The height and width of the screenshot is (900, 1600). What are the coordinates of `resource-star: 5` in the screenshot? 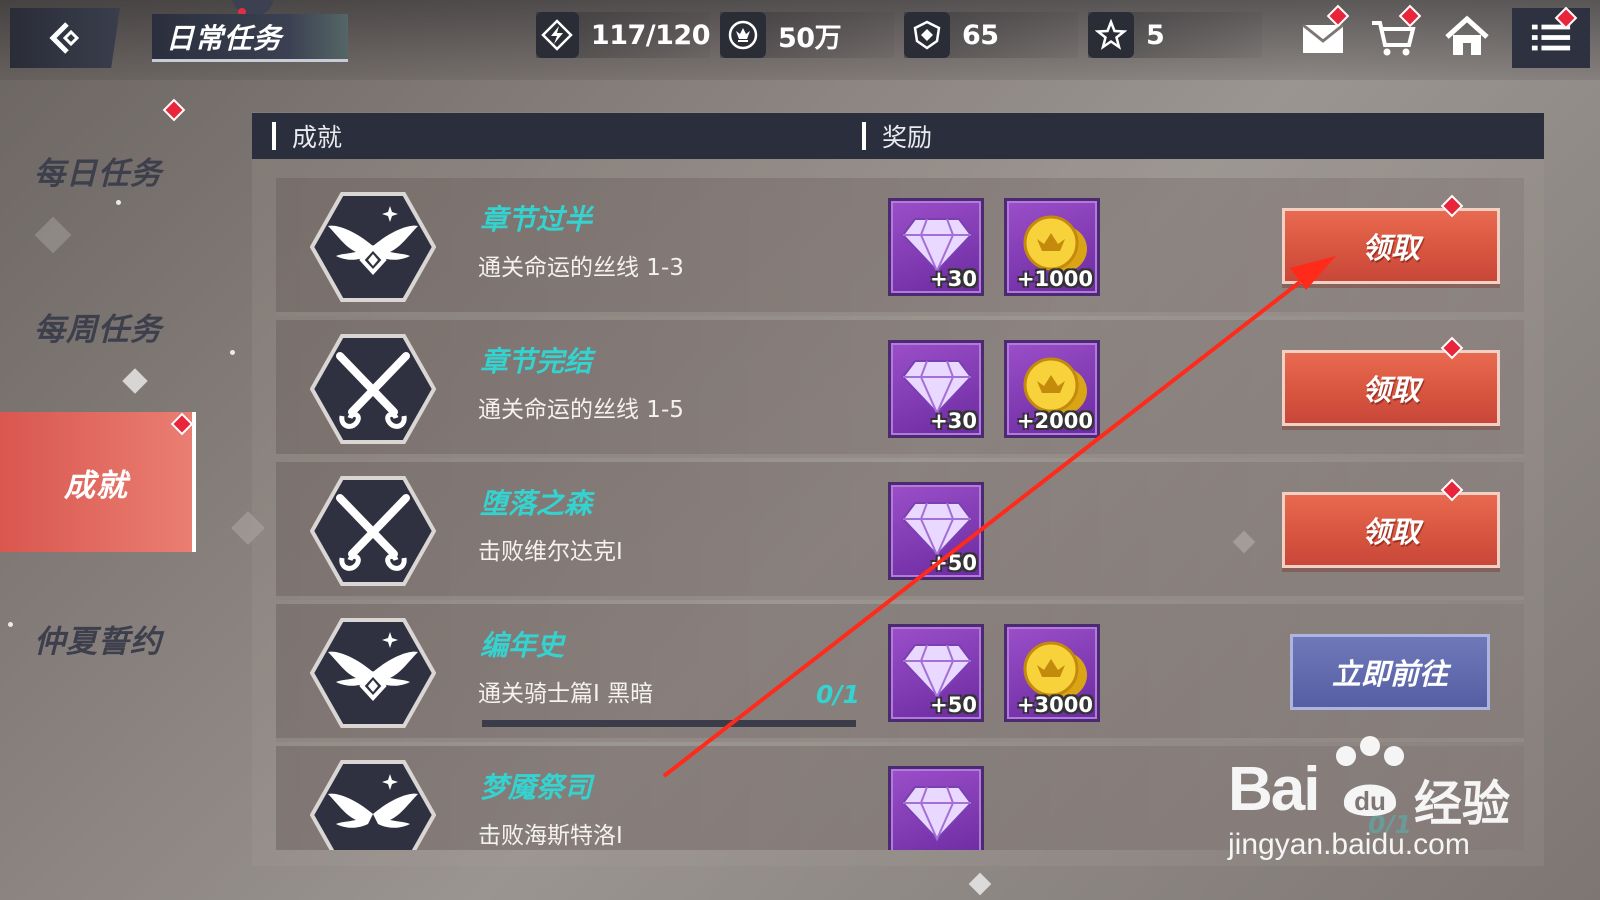 It's located at (1175, 35).